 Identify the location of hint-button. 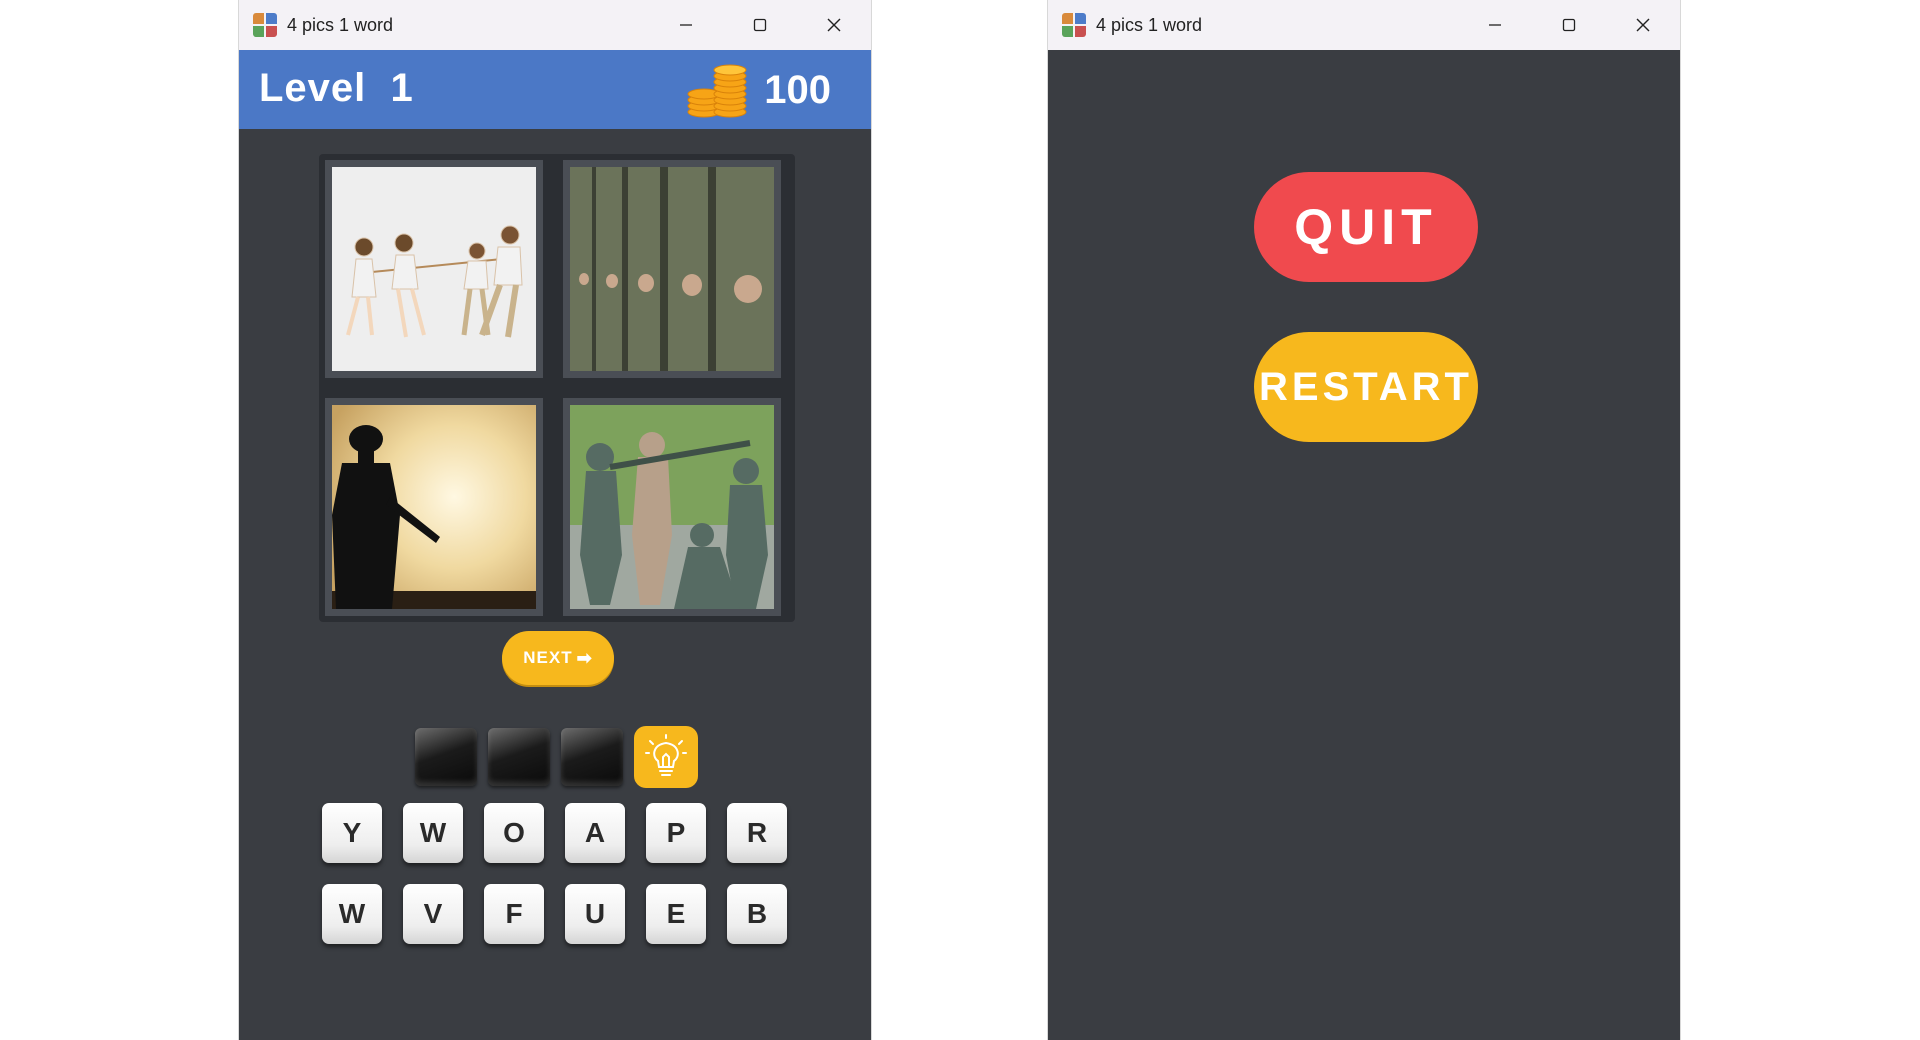
(666, 757).